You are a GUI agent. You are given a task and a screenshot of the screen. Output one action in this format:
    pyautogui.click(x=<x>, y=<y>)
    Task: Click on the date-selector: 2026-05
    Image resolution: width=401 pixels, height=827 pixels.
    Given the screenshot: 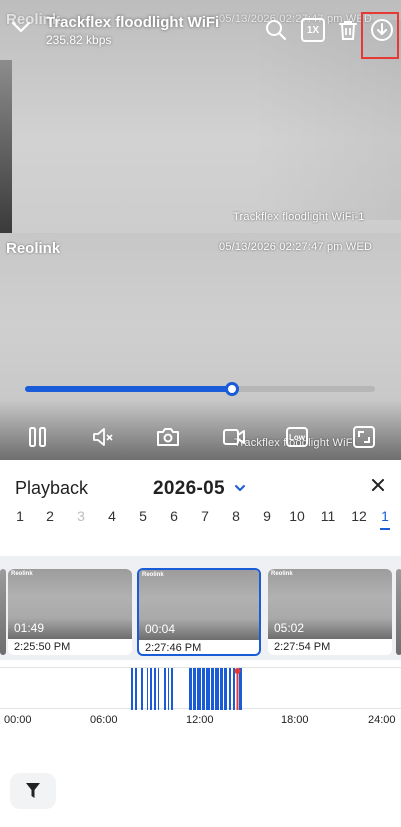 What is the action you would take?
    pyautogui.click(x=189, y=489)
    